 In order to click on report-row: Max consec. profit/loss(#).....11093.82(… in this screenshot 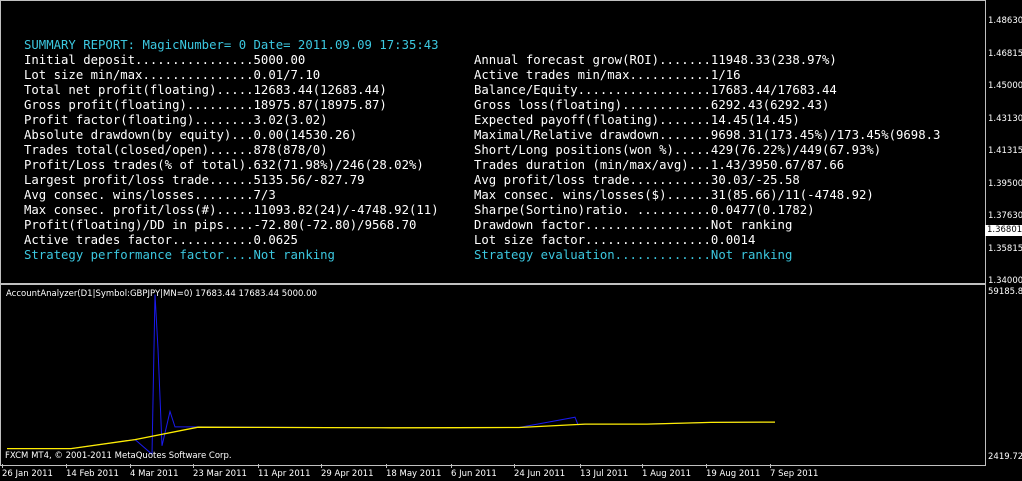, I will do `click(231, 210)`.